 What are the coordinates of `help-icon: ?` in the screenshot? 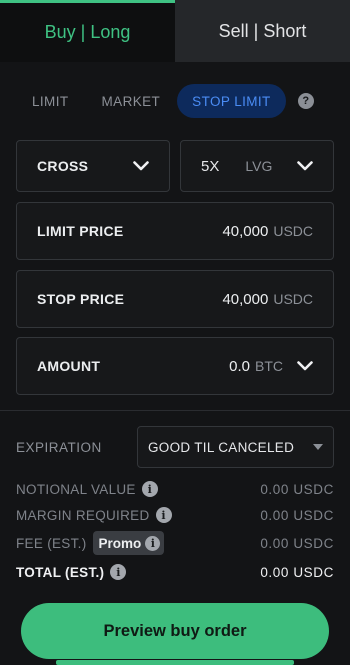 It's located at (305, 101).